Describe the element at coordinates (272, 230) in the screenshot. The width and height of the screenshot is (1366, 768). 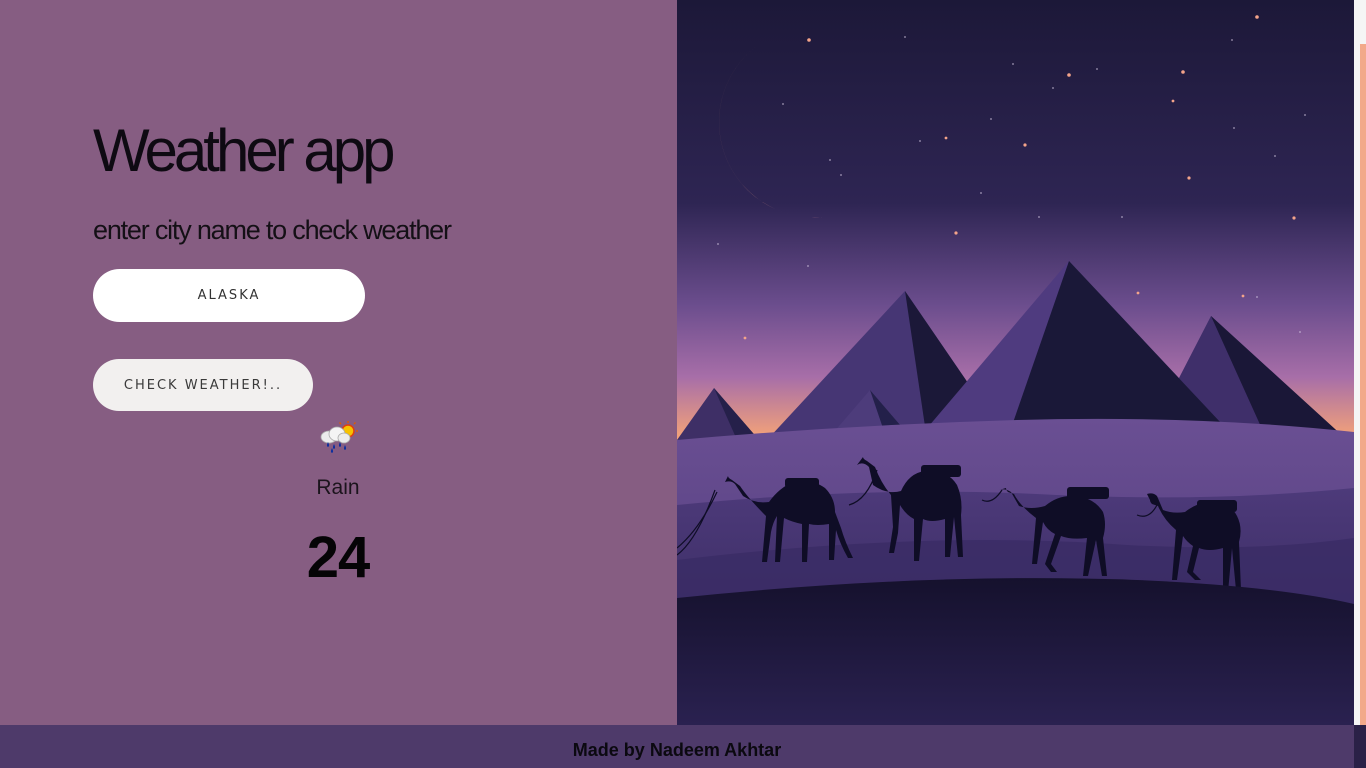
I see `page-subtitle: enter city name to check weather` at that location.